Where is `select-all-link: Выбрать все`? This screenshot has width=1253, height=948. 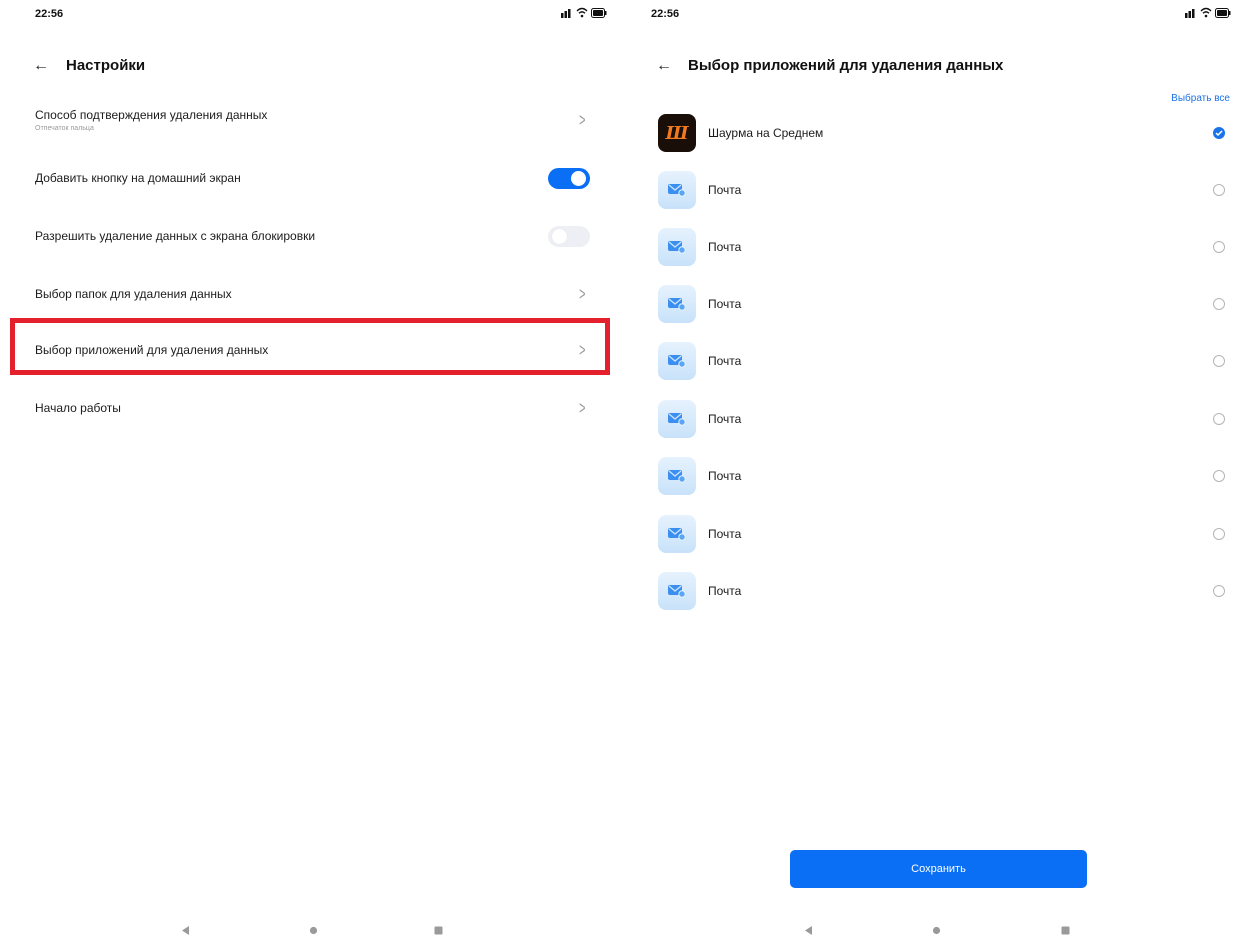
select-all-link: Выбрать все is located at coordinates (1200, 98).